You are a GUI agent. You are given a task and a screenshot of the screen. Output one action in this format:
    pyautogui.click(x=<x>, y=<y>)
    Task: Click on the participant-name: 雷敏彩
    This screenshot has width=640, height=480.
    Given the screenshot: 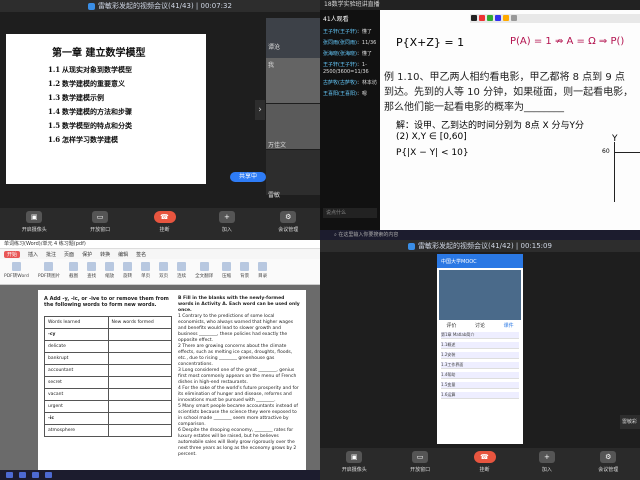 What is the action you would take?
    pyautogui.click(x=630, y=422)
    